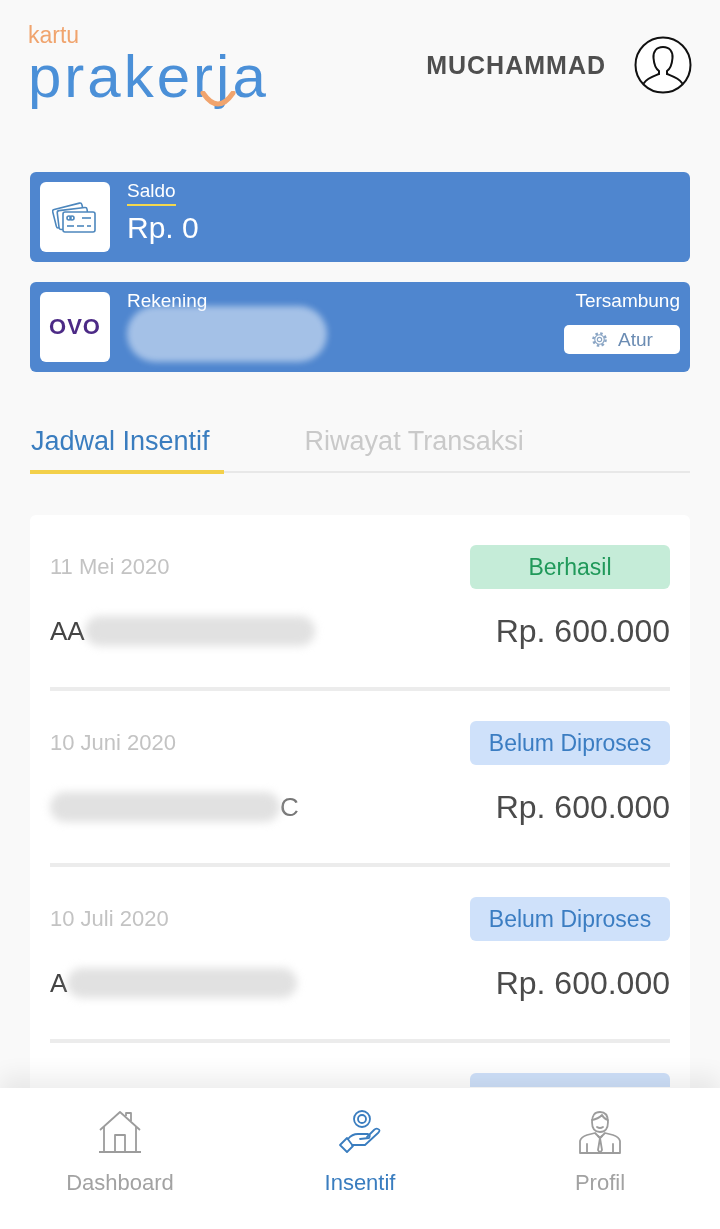 The image size is (720, 1229). Describe the element at coordinates (360, 1132) in the screenshot. I see `hand-coin-icon` at that location.